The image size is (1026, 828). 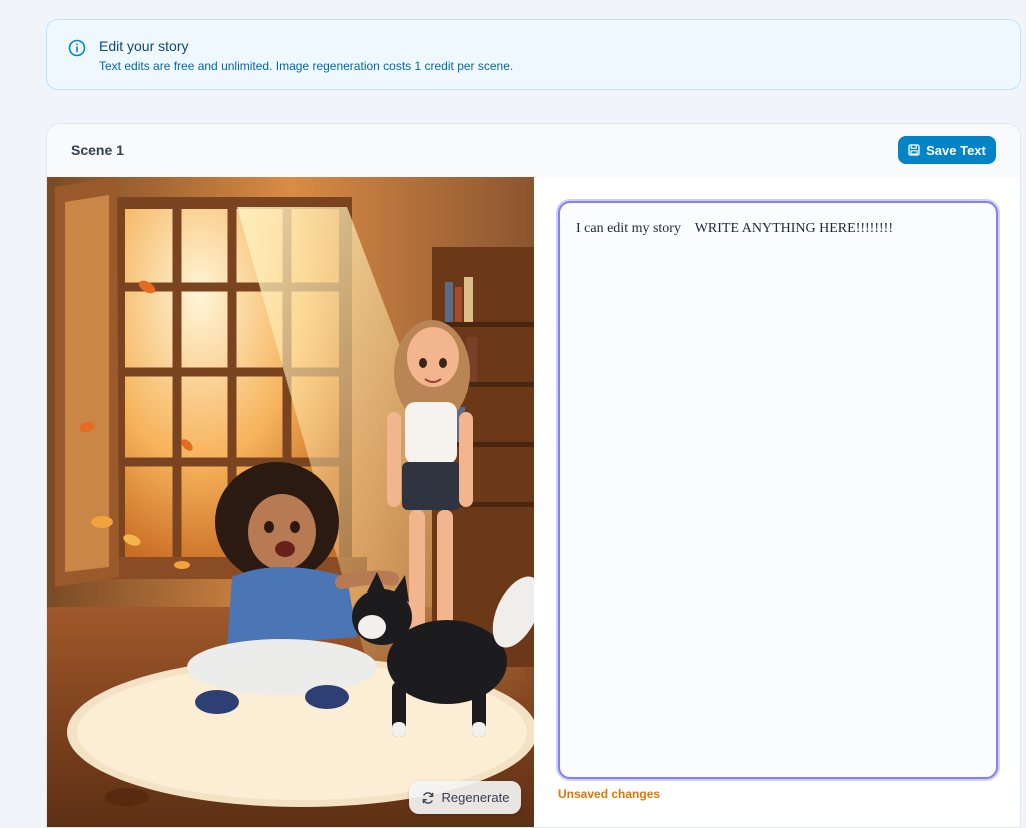 I want to click on info-icon, so click(x=77, y=48).